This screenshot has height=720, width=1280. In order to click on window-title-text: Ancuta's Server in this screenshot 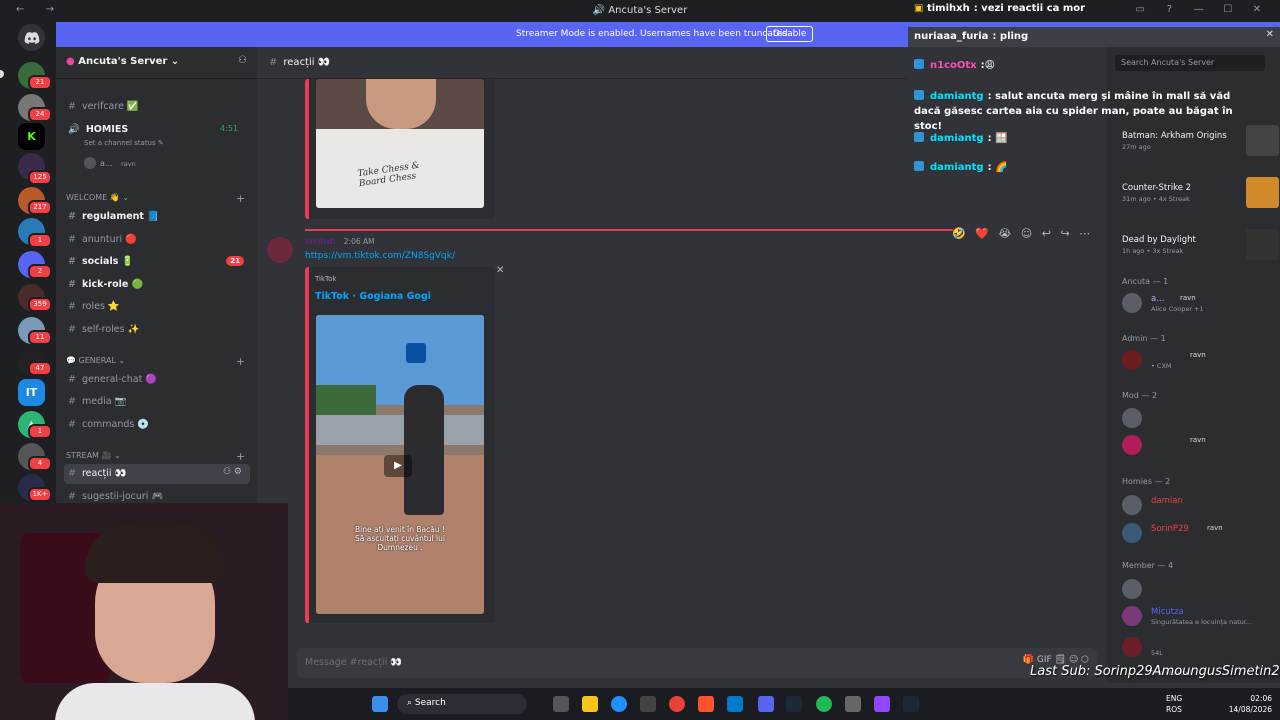, I will do `click(648, 10)`.